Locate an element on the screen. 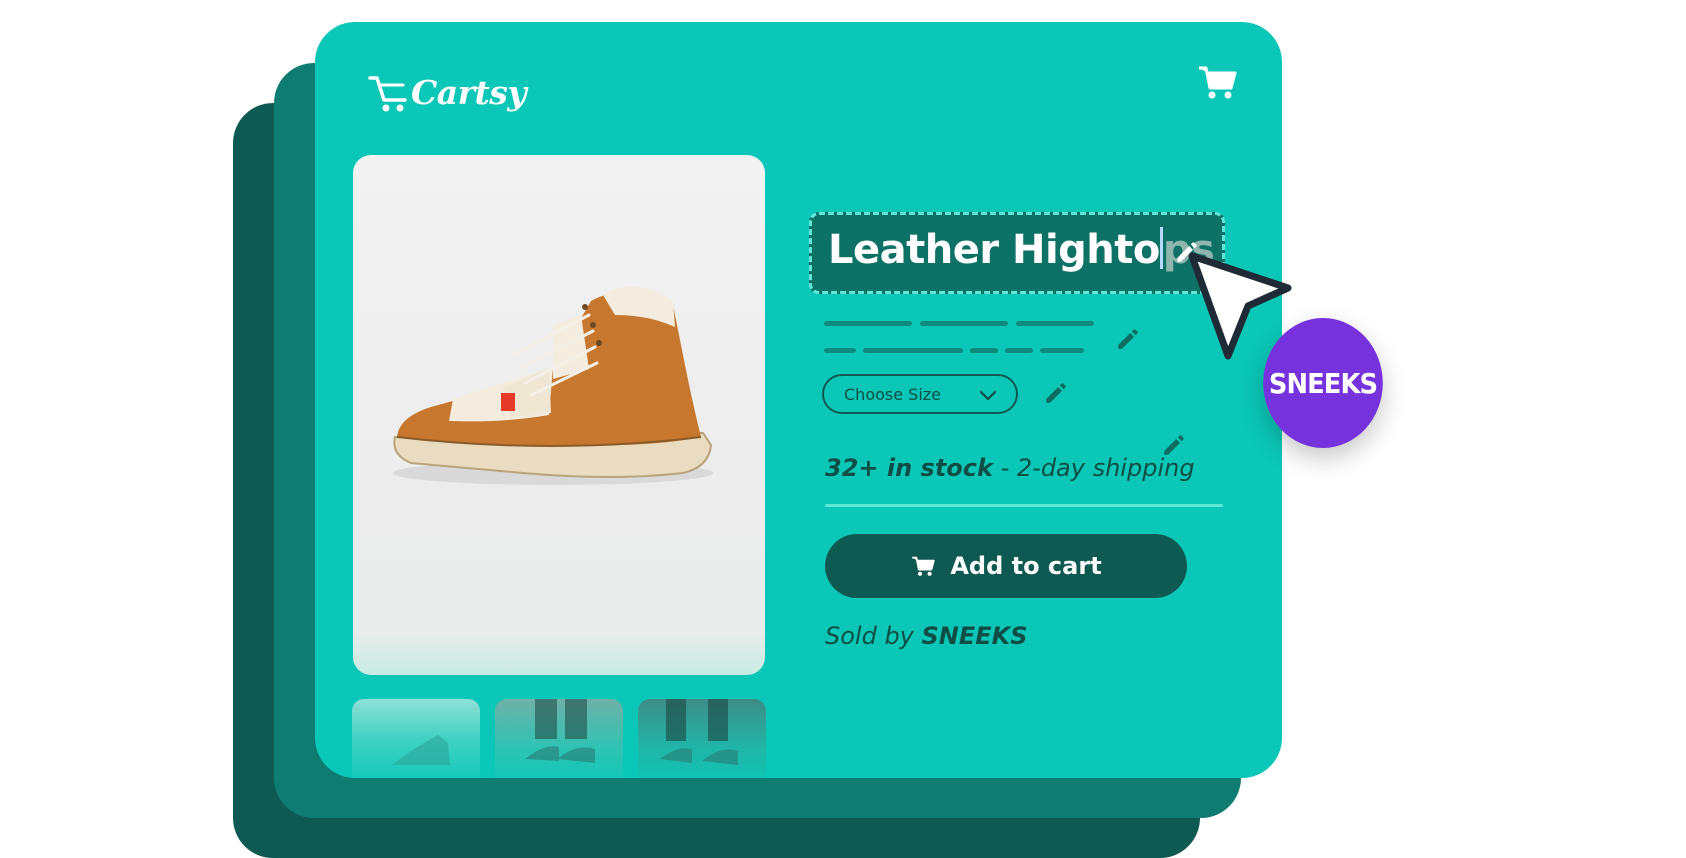 The width and height of the screenshot is (1686, 858). thumbnail-2-image is located at coordinates (560, 731).